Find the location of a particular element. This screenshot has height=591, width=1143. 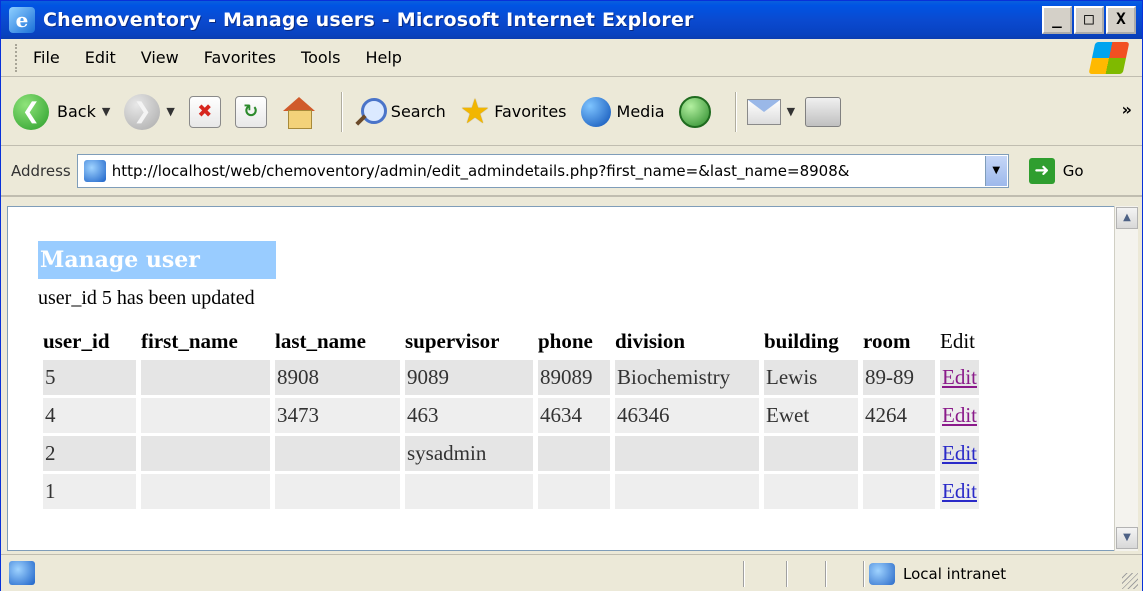

menu-edit: Edit is located at coordinates (100, 57).